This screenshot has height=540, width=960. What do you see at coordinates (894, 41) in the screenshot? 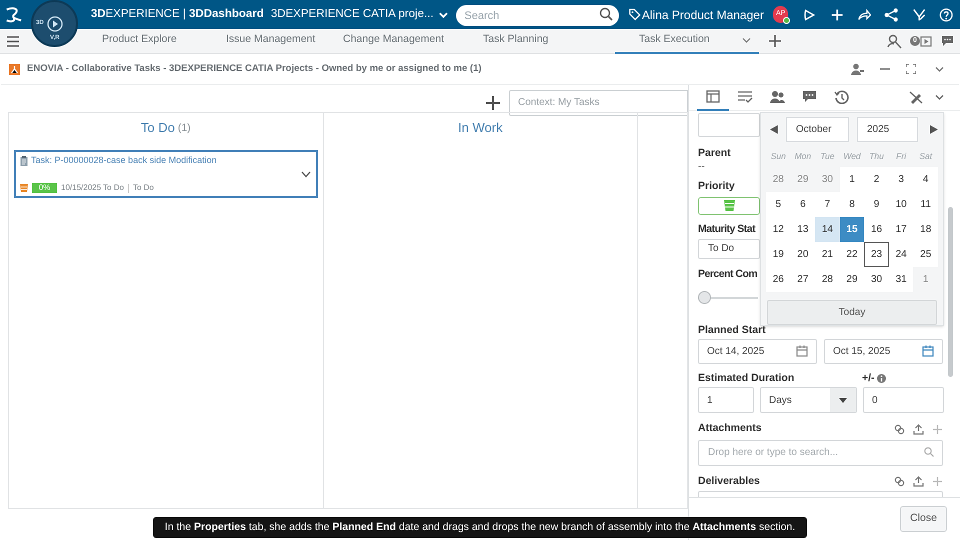
I see `people-search-icon` at bounding box center [894, 41].